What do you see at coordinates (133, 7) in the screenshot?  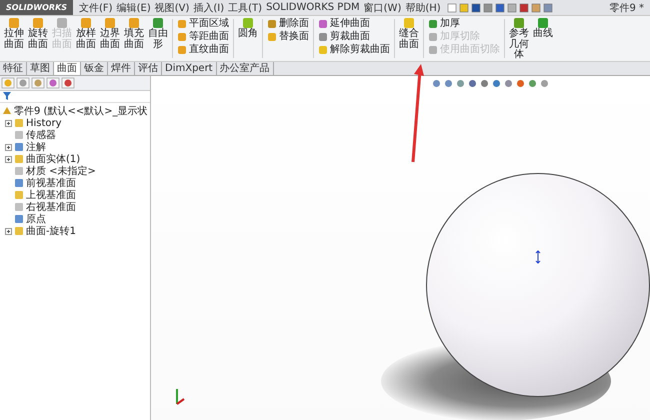 I see `menu-item: 编辑(E)` at bounding box center [133, 7].